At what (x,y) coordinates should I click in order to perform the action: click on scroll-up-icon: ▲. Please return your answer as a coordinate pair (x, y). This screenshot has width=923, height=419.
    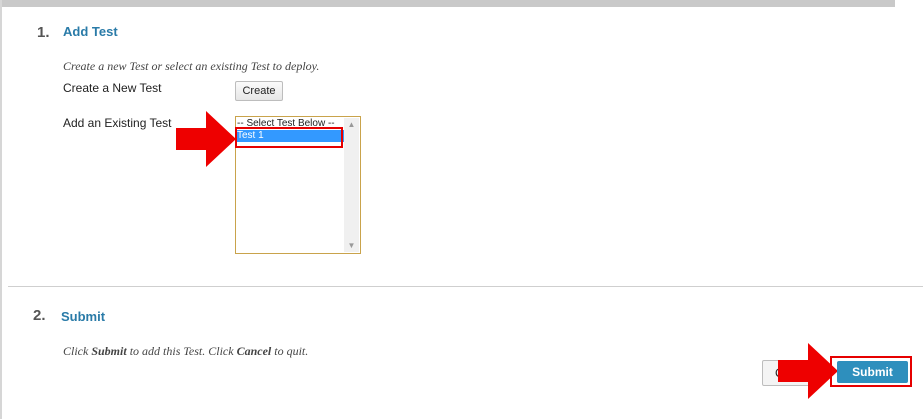
    Looking at the image, I should click on (351, 124).